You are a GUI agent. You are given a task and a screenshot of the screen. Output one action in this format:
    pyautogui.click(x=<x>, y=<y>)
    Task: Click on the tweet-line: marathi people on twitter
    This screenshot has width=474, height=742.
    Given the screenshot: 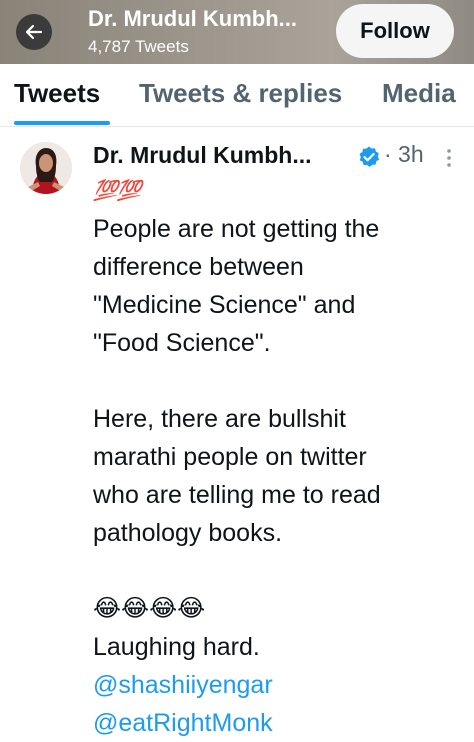 What is the action you would take?
    pyautogui.click(x=230, y=457)
    